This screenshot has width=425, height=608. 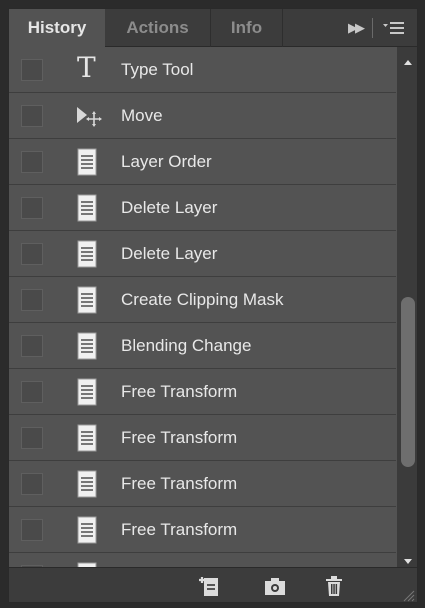 I want to click on history-item-label: Outer Glow, so click(x=164, y=560).